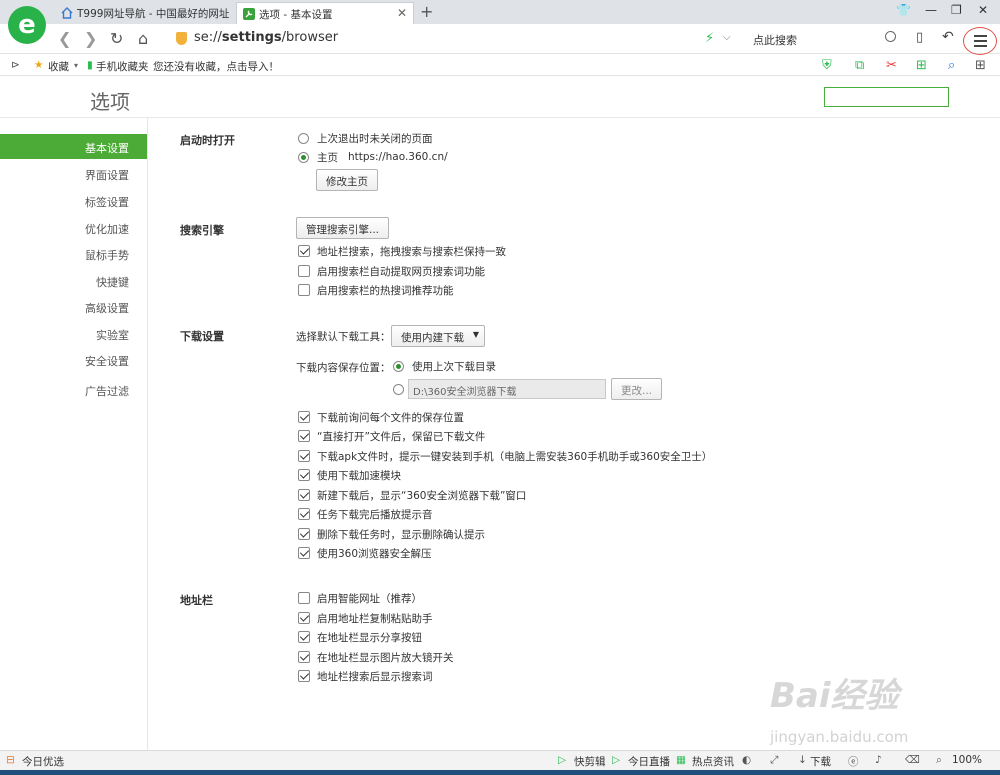 This screenshot has width=1000, height=775. Describe the element at coordinates (402, 13) in the screenshot. I see `close-tab-icon: ✕` at that location.